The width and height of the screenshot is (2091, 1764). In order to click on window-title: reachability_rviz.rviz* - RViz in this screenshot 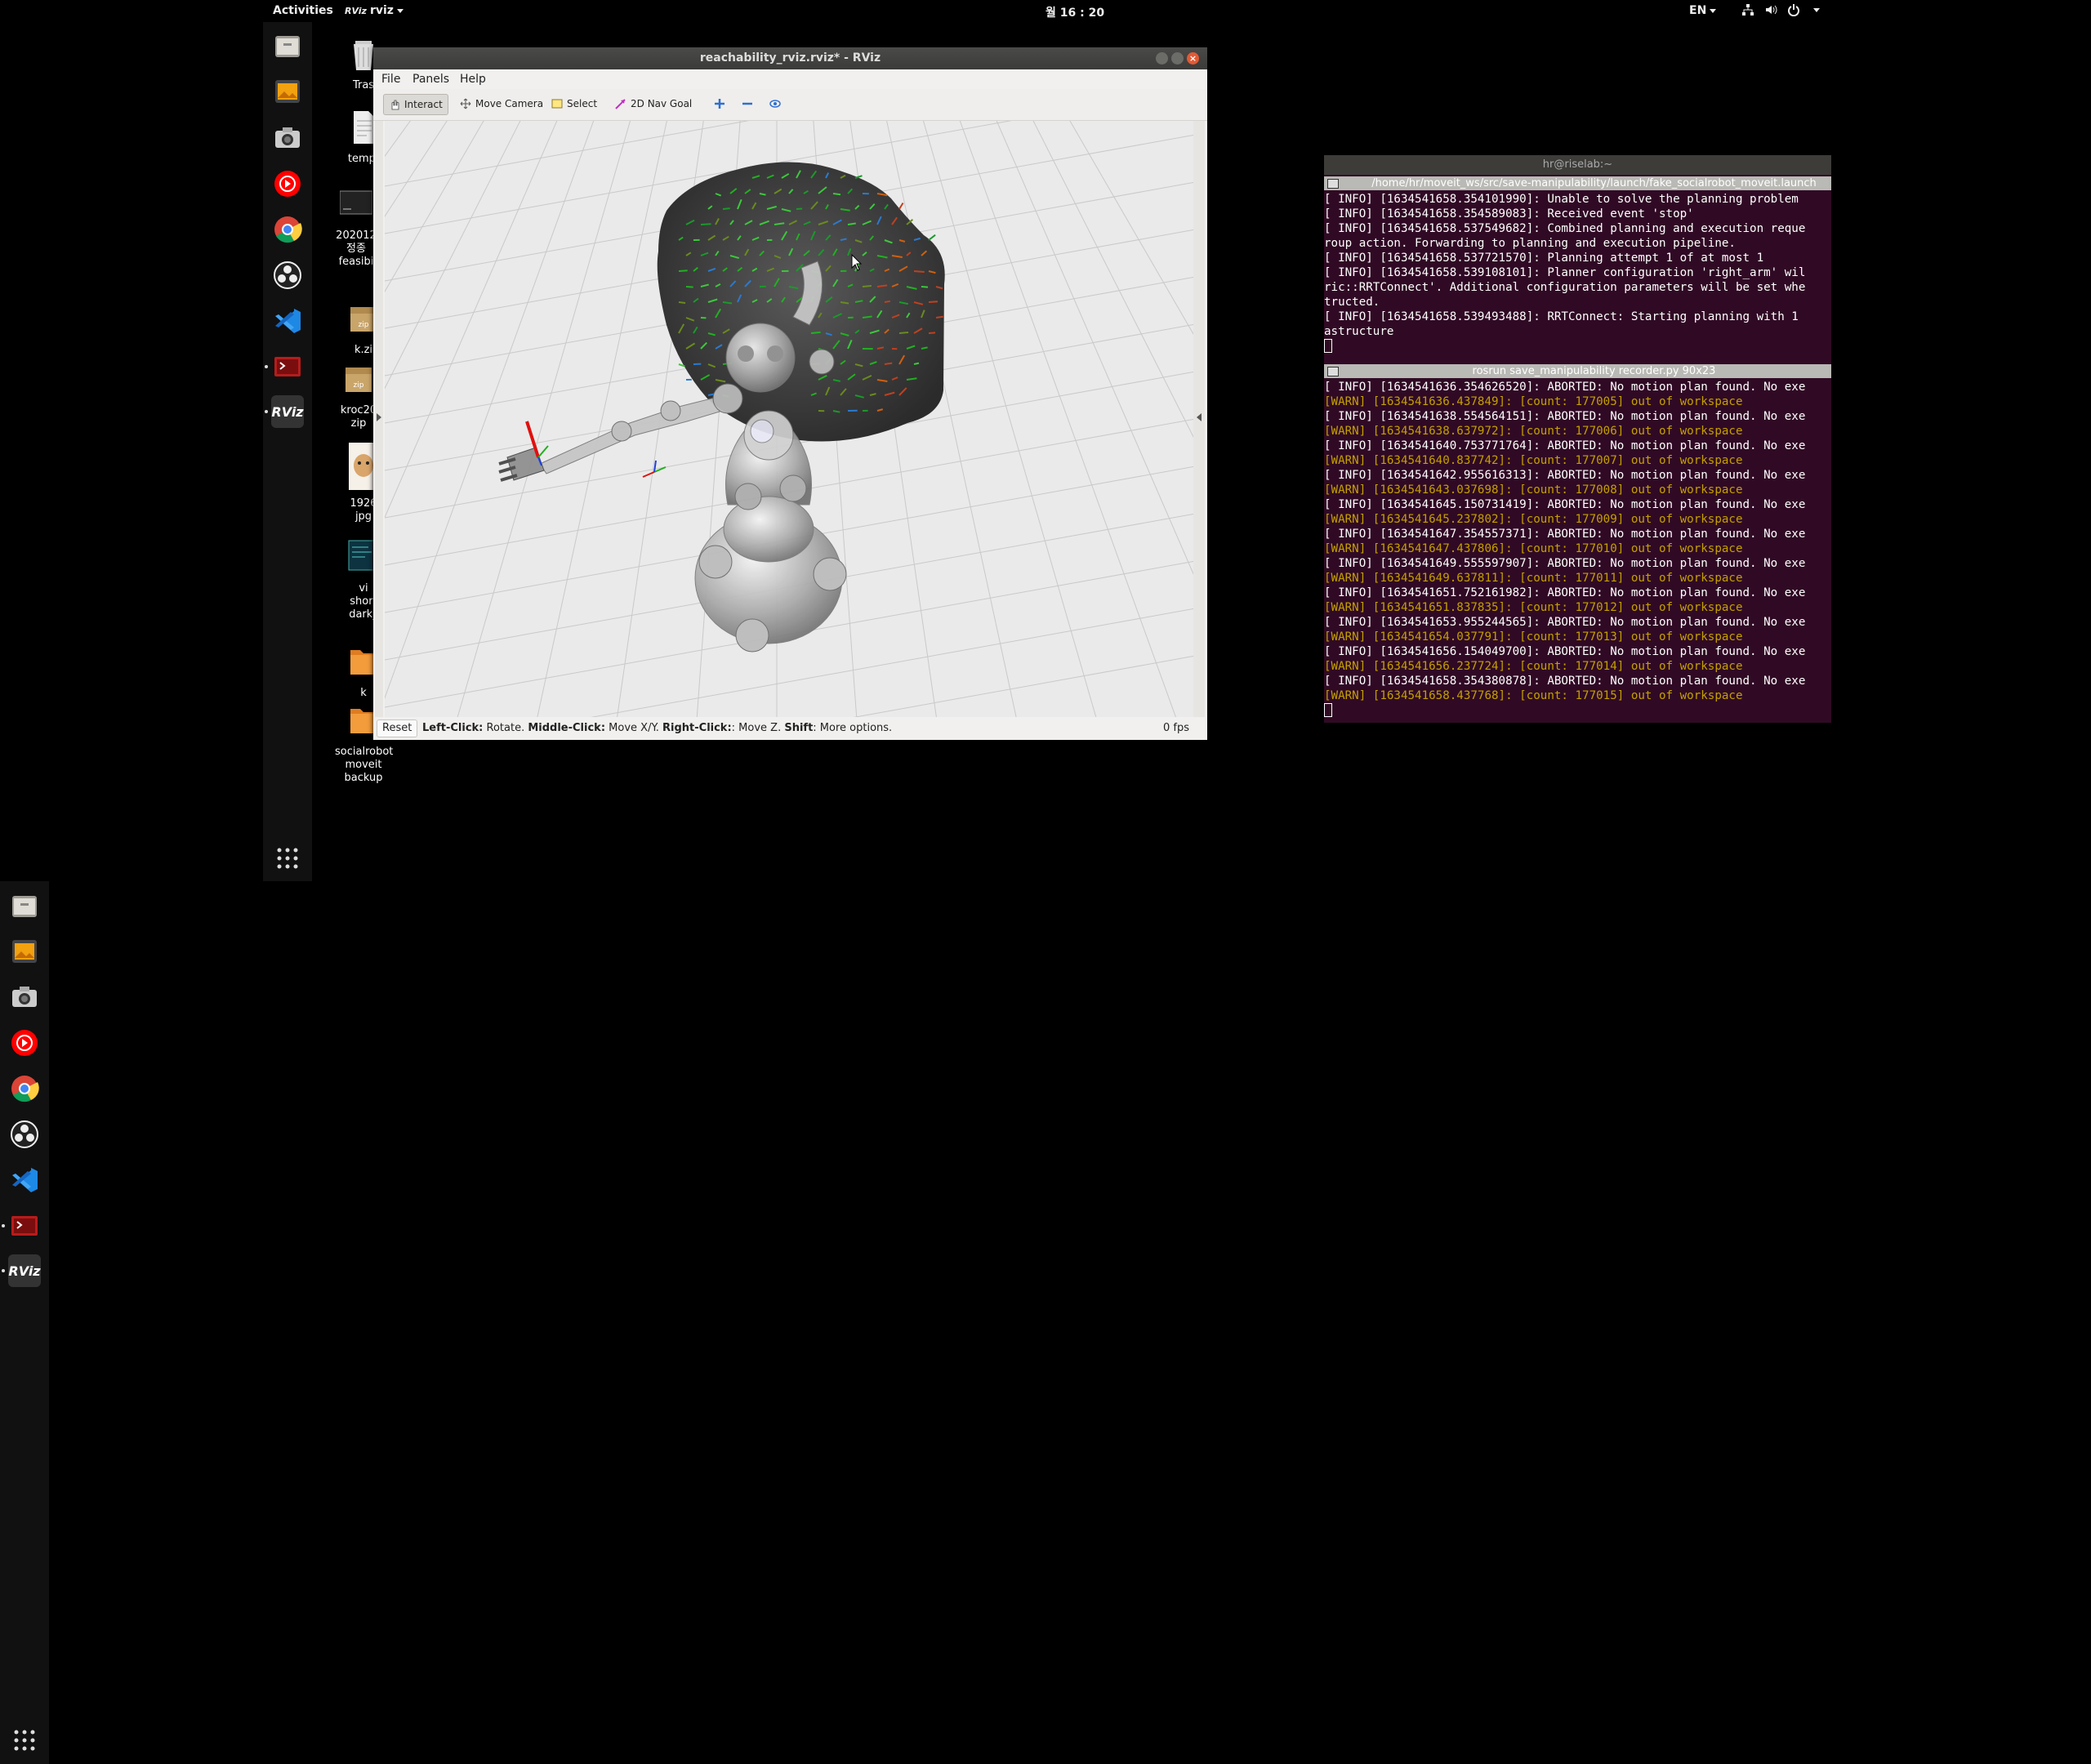, I will do `click(790, 58)`.